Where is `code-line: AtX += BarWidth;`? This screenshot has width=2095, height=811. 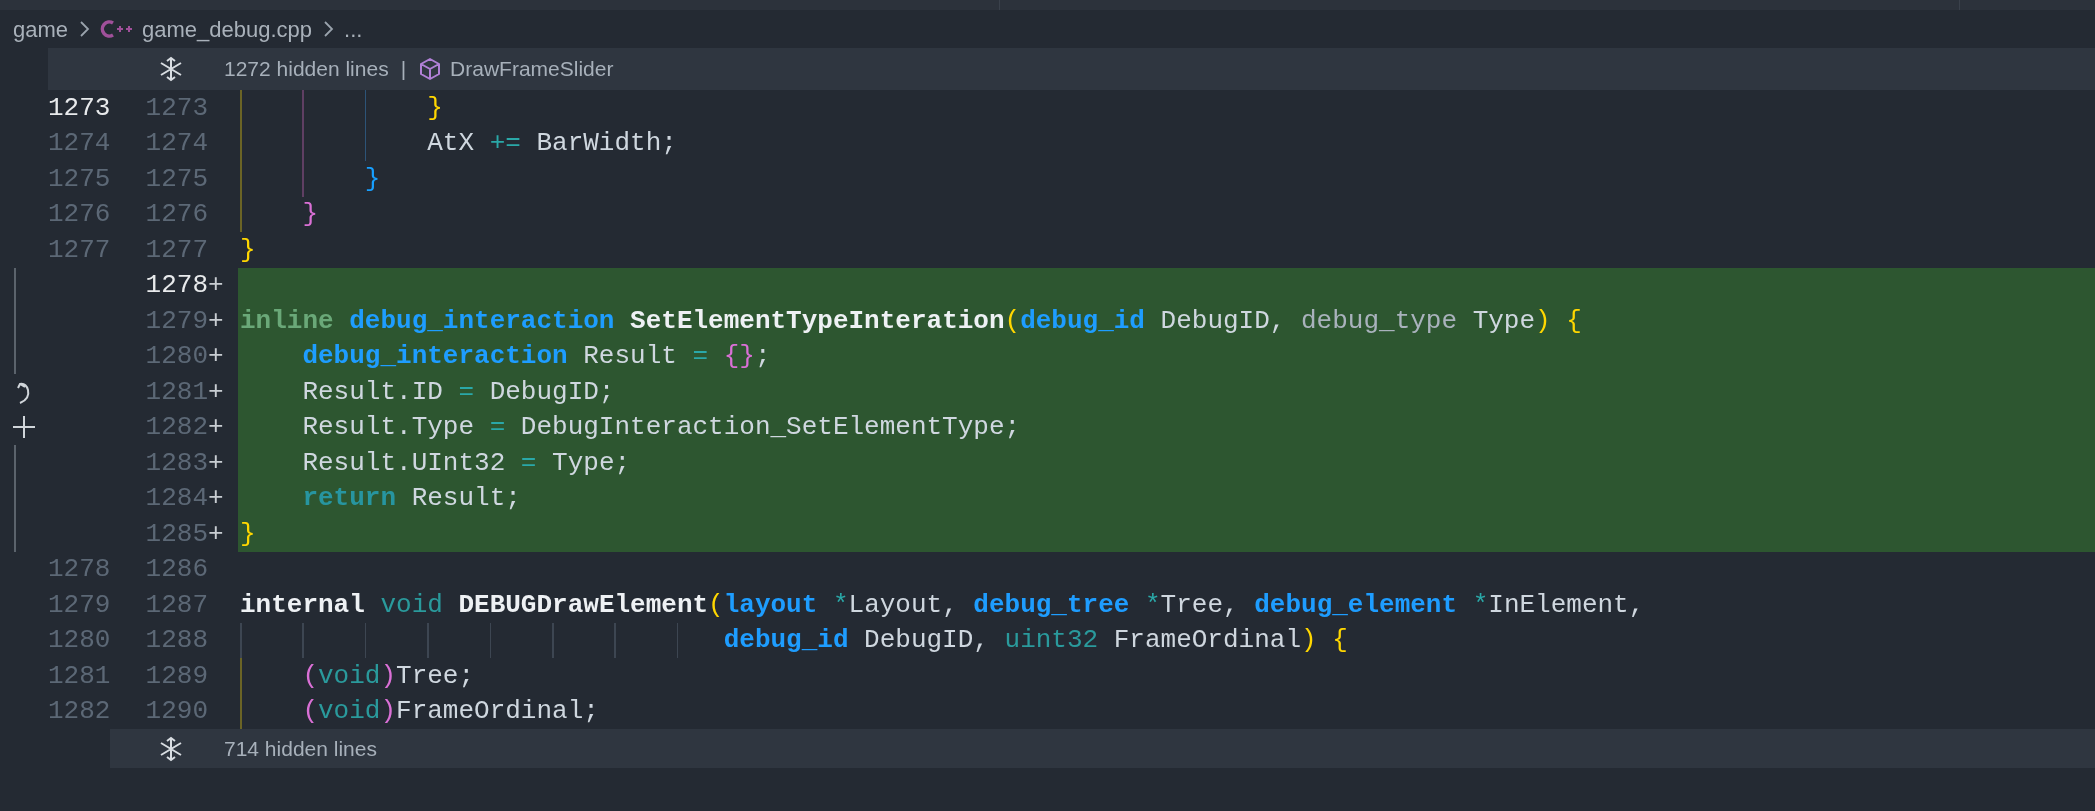 code-line: AtX += BarWidth; is located at coordinates (551, 143).